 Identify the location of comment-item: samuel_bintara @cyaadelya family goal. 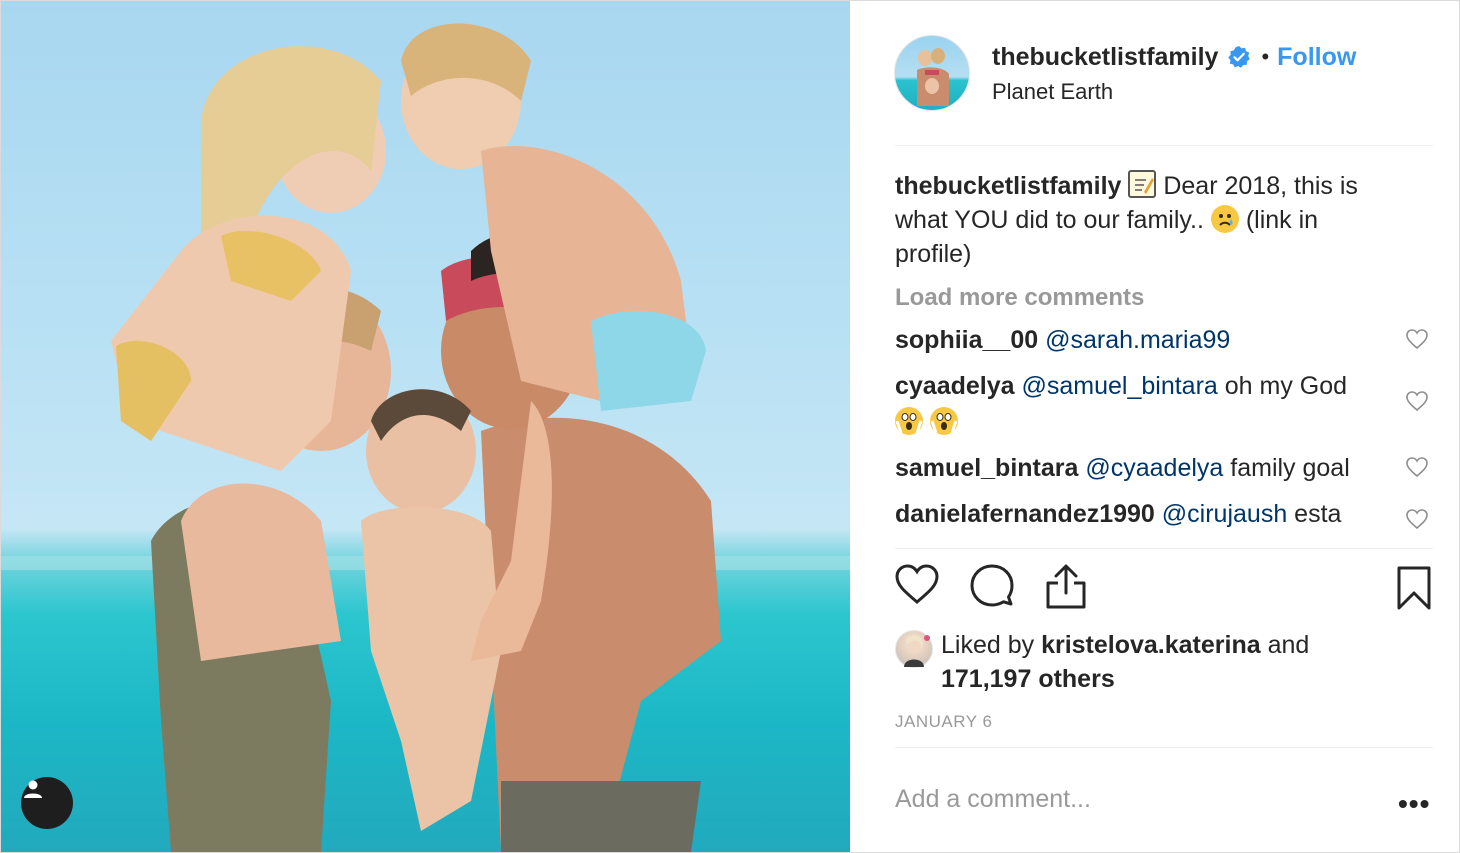
(1161, 468).